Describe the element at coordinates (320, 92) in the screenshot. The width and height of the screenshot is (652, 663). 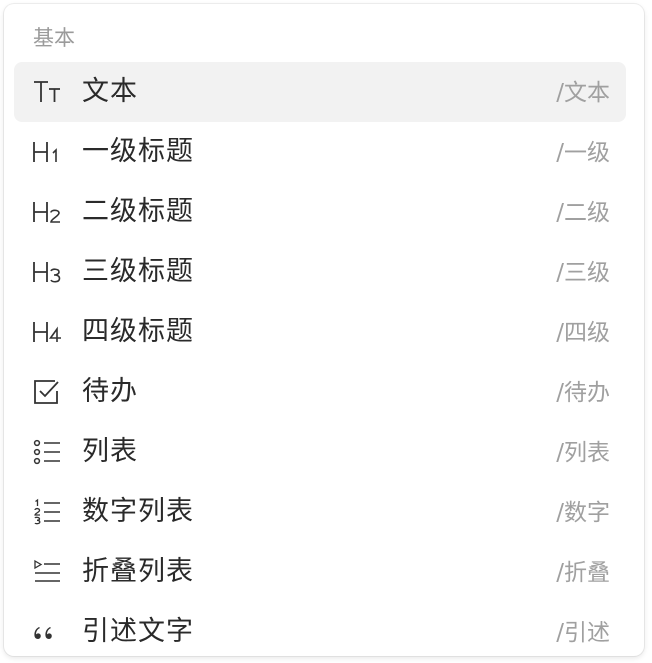
I see `menu-item-text: 文本 /文本` at that location.